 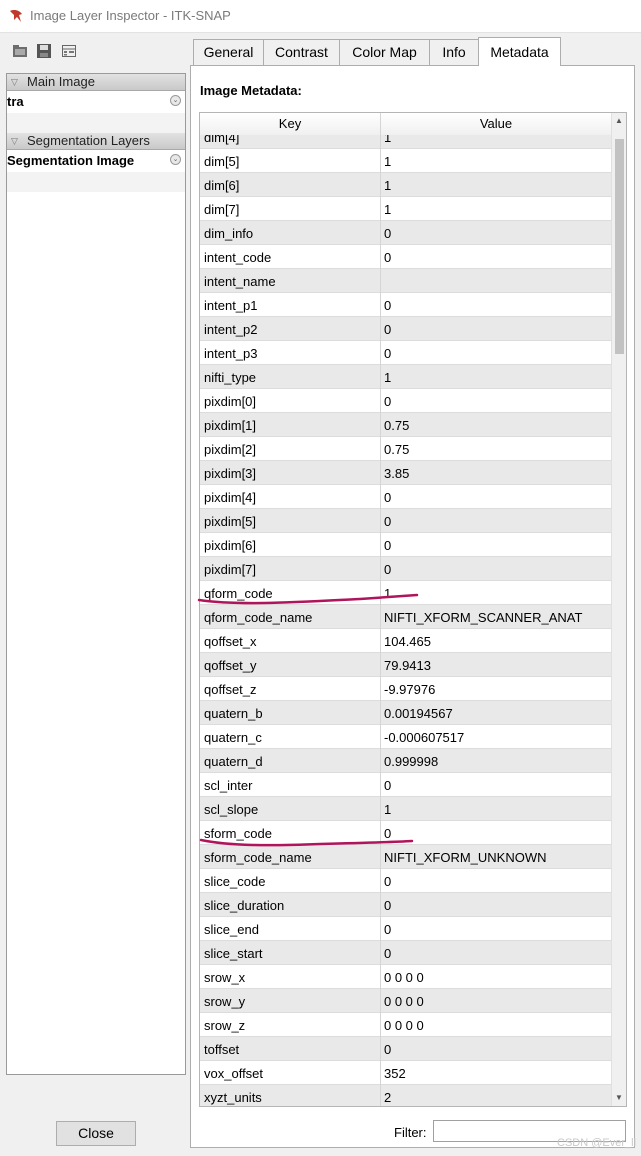 I want to click on table-row: quatern_c -0.000607517, so click(x=405, y=737).